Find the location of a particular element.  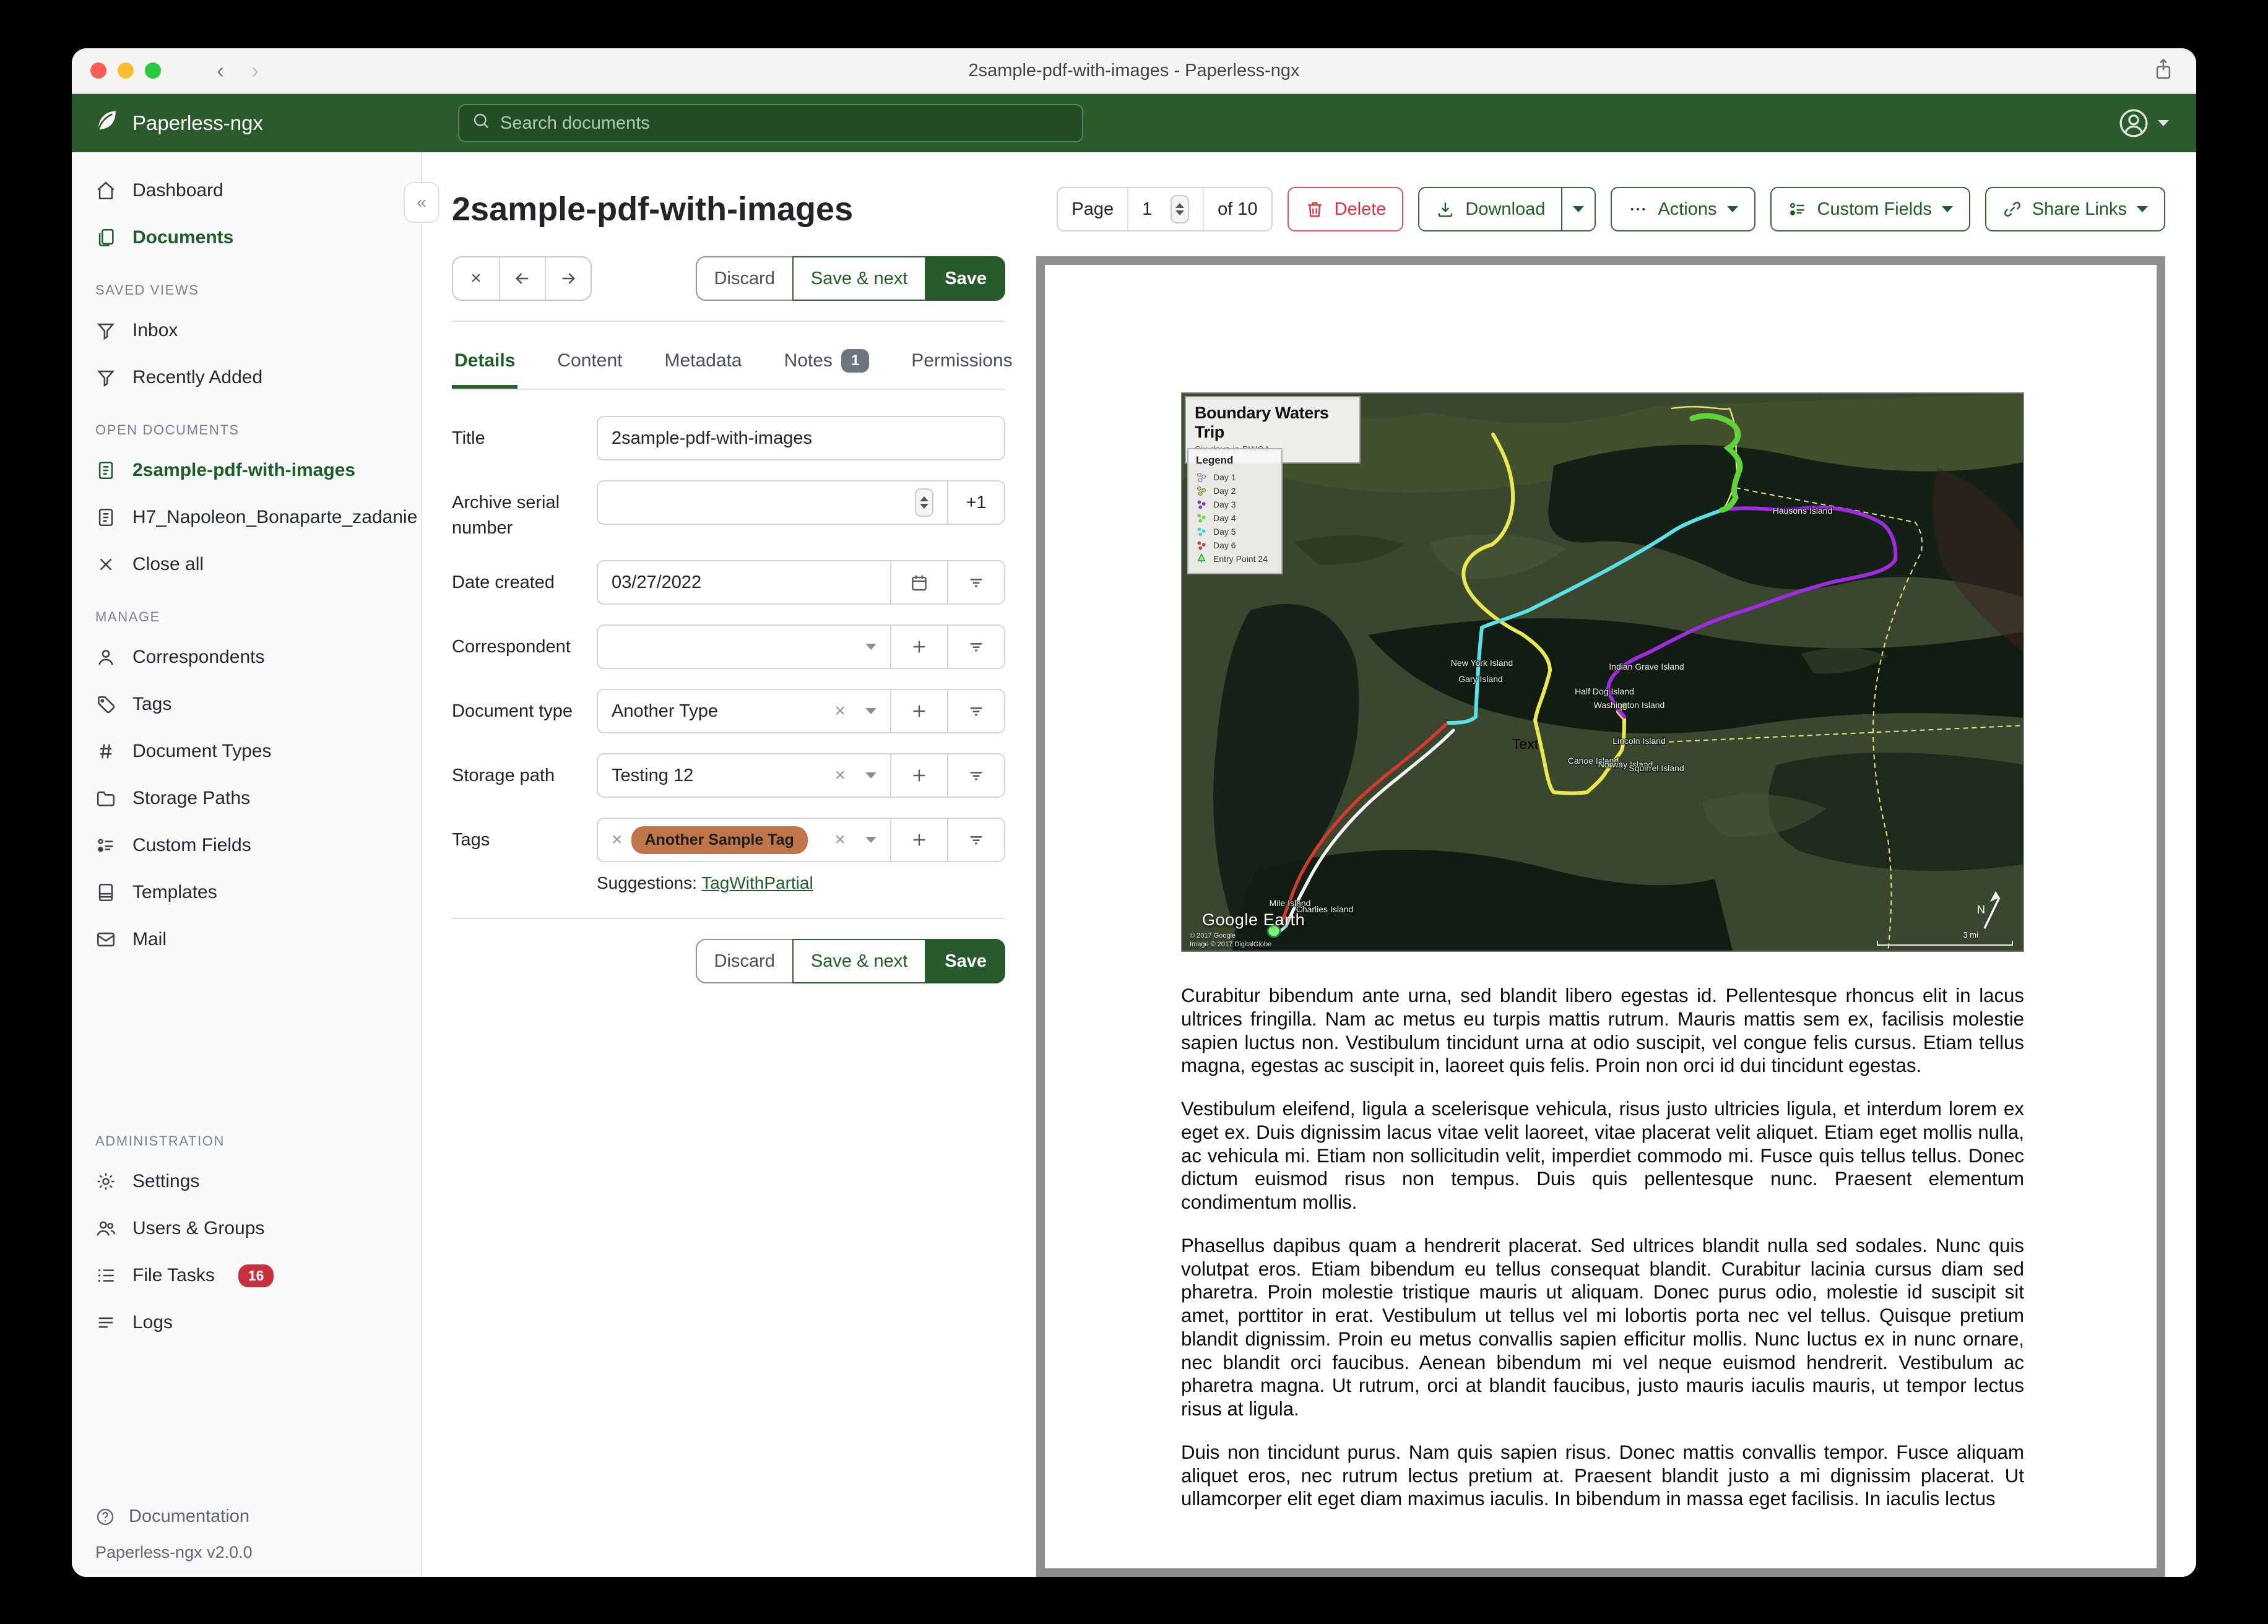

add-storage-path-button is located at coordinates (918, 775).